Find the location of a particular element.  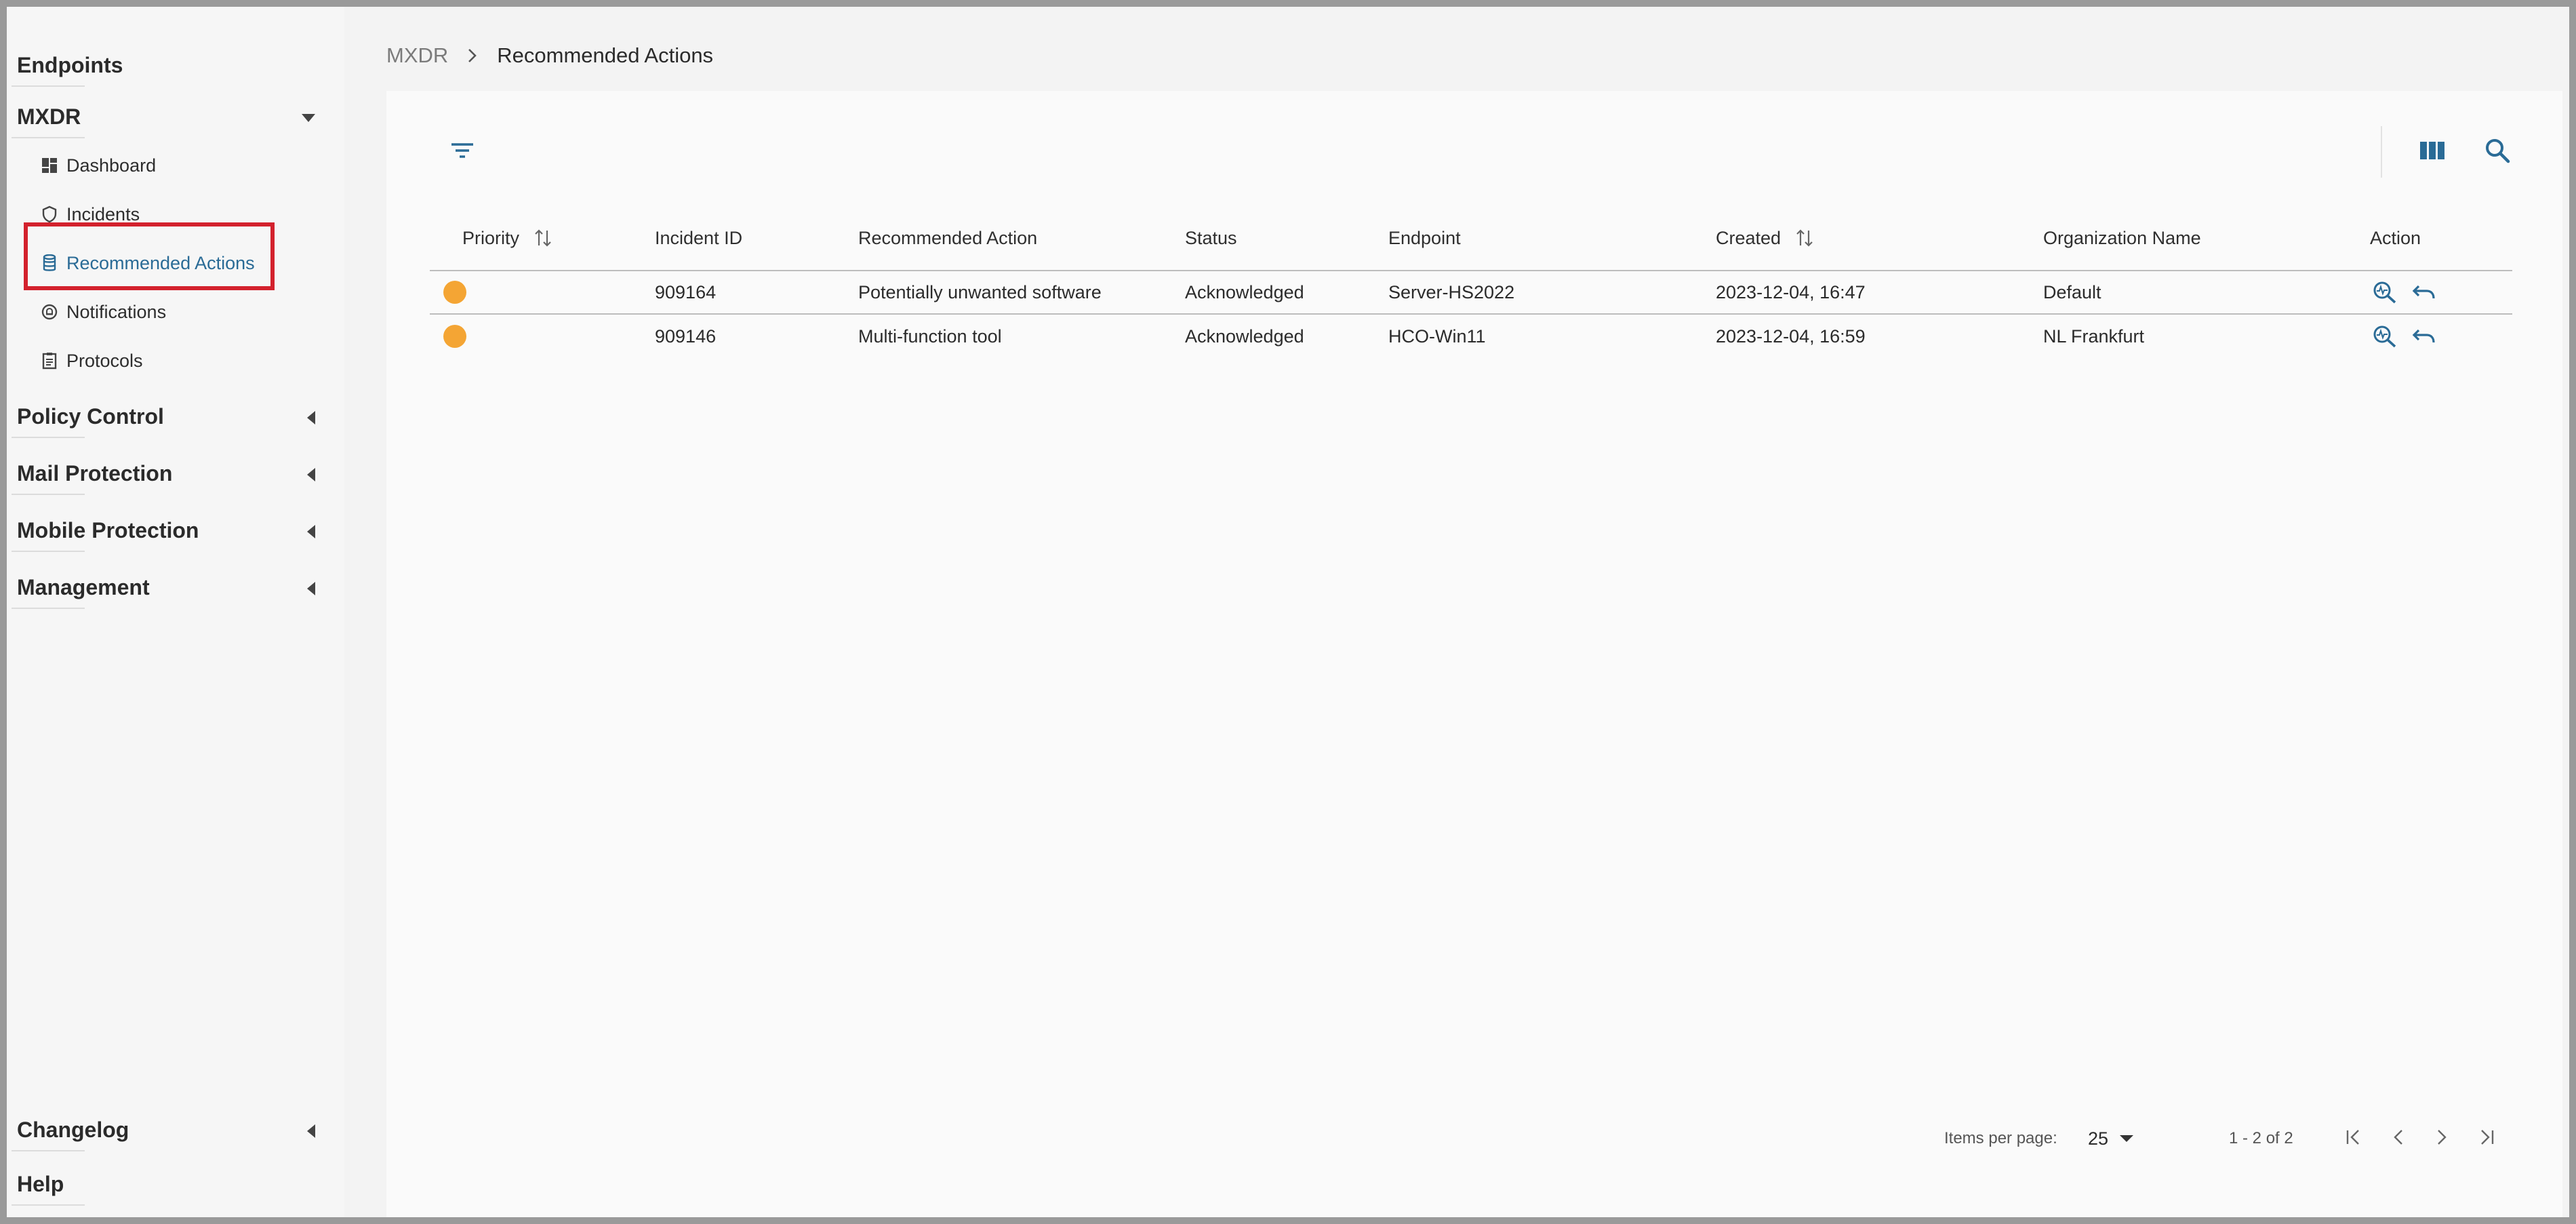

recommended-action-cell: Multi-function tool is located at coordinates (930, 336).